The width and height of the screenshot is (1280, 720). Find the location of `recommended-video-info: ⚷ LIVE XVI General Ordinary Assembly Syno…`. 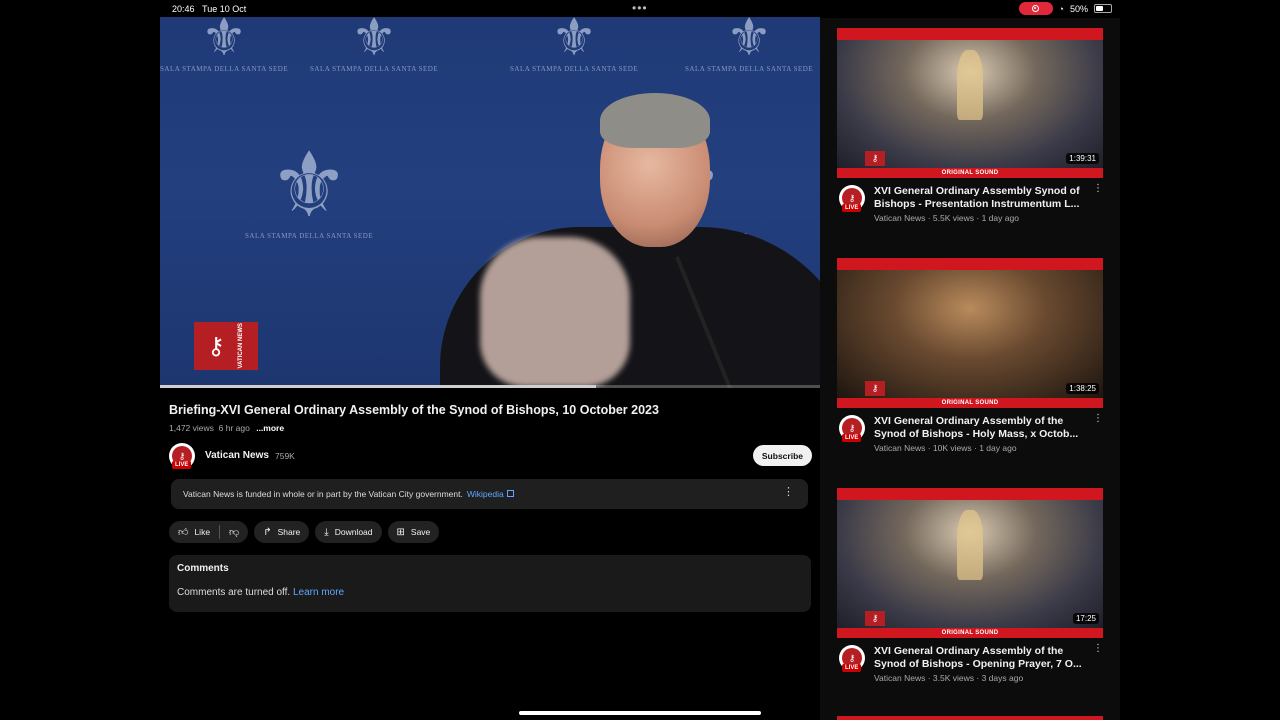

recommended-video-info: ⚷ LIVE XVI General Ordinary Assembly Syno… is located at coordinates (970, 208).